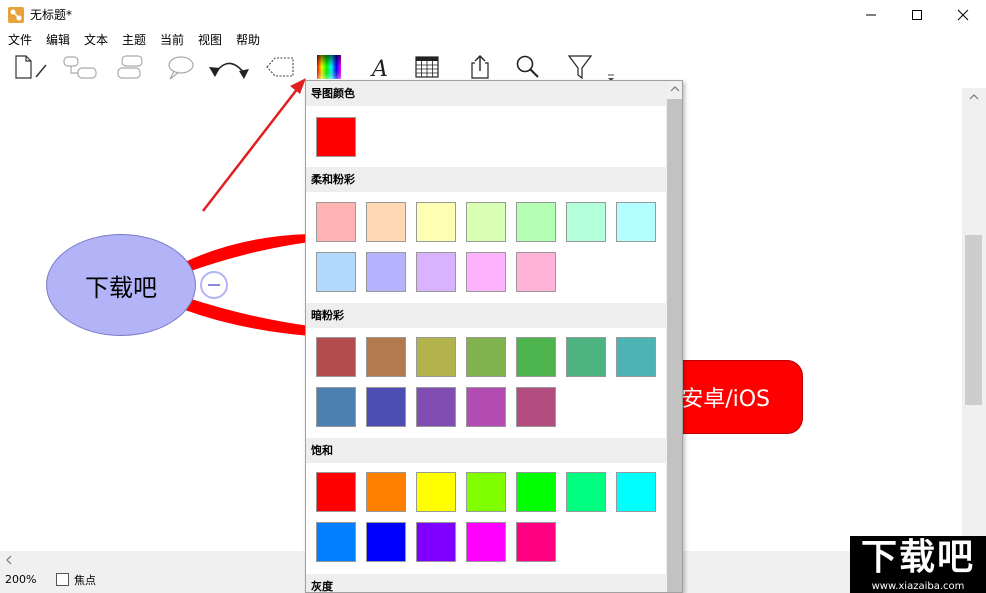 The width and height of the screenshot is (986, 593). What do you see at coordinates (486, 93) in the screenshot?
I see `section-header-map-colors: 导图颜色` at bounding box center [486, 93].